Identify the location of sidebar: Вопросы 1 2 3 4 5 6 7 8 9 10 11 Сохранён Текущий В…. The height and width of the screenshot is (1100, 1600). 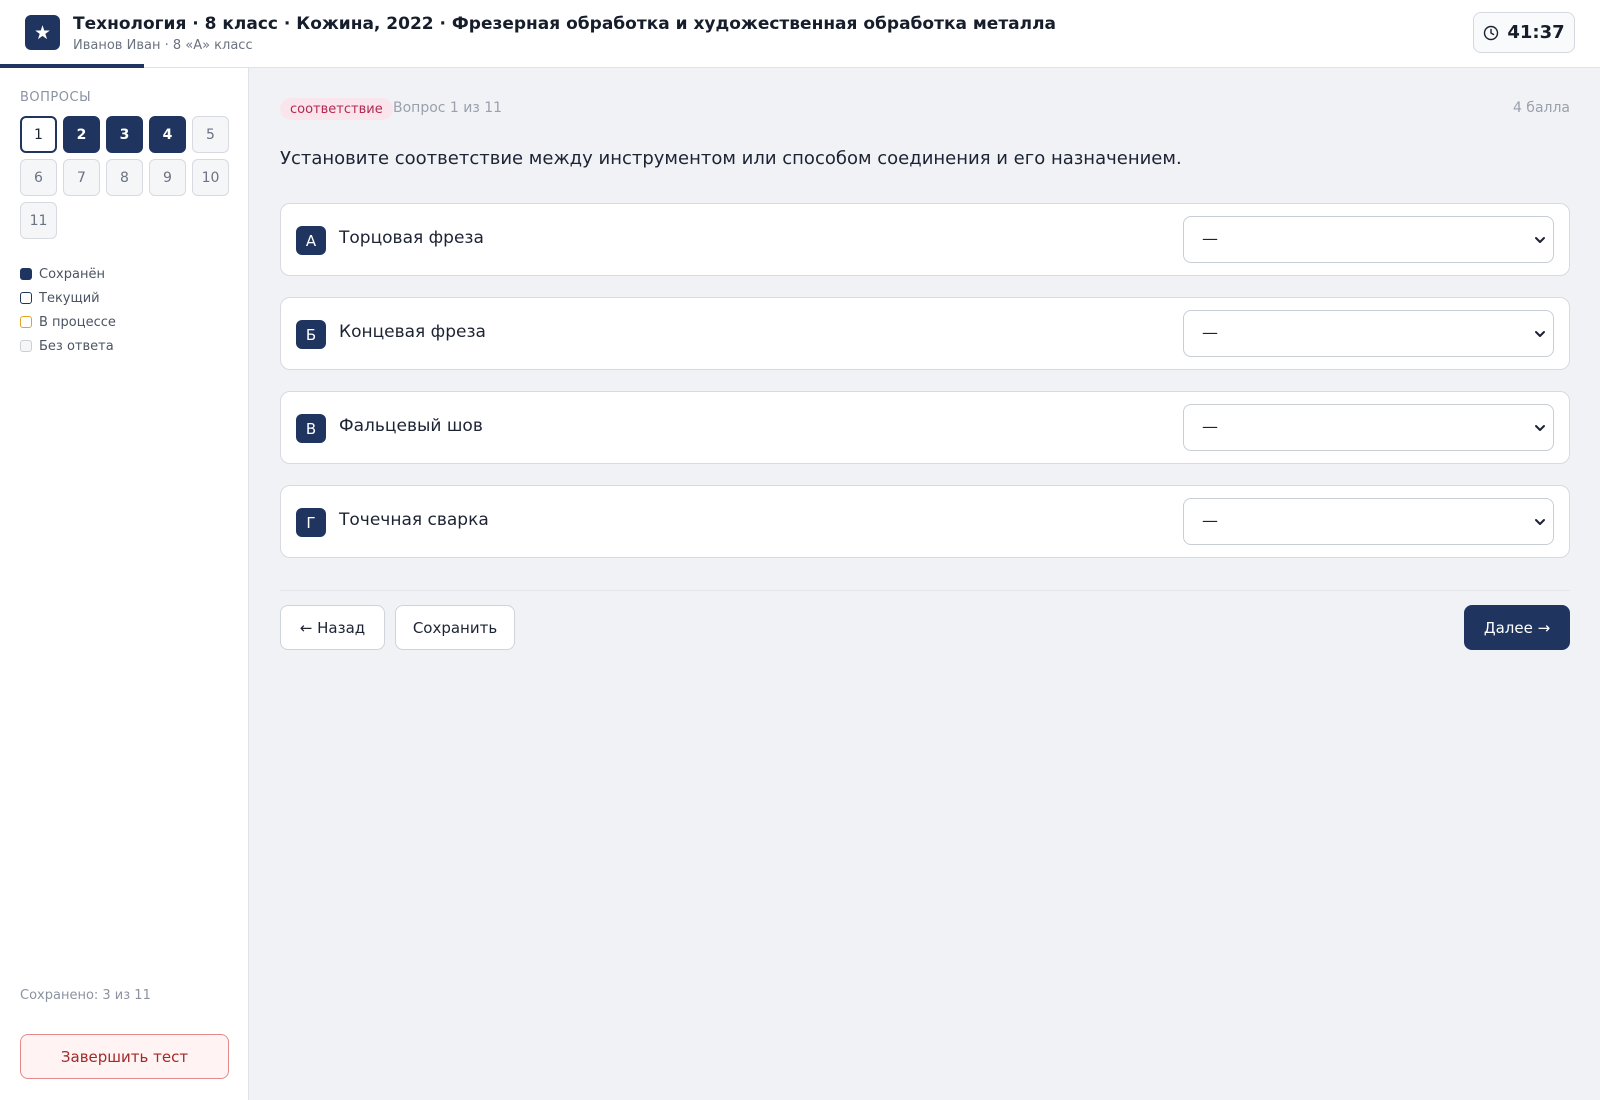
(124, 584).